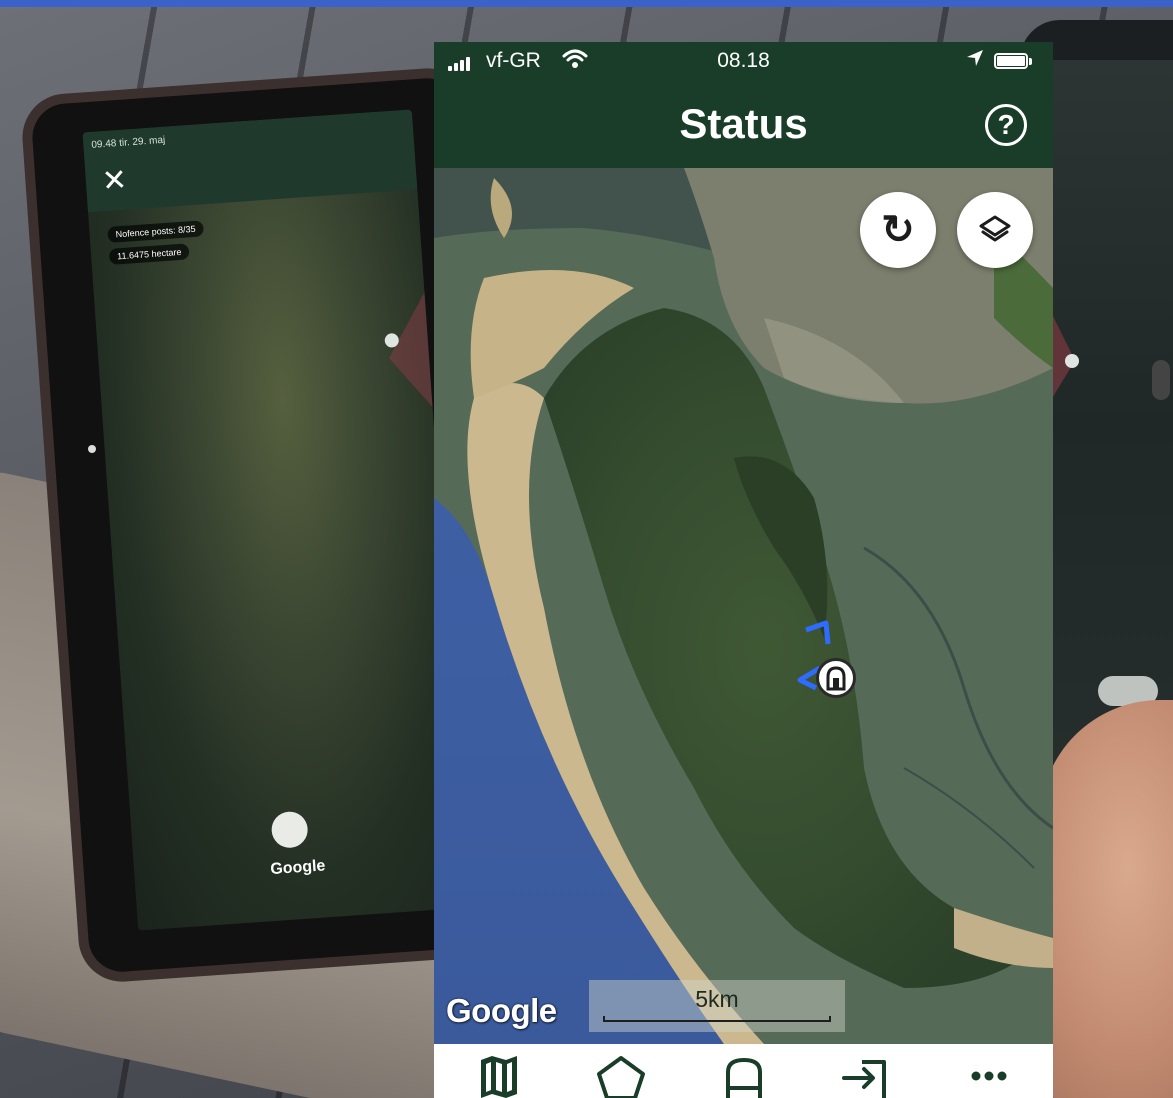 The height and width of the screenshot is (1098, 1173). What do you see at coordinates (717, 1019) in the screenshot?
I see `scale-bar` at bounding box center [717, 1019].